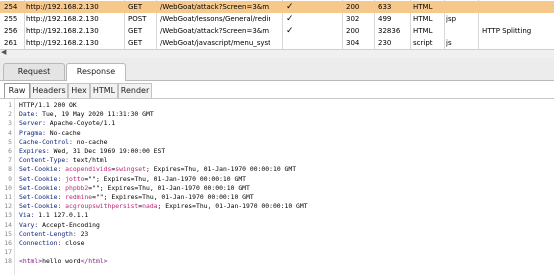 This screenshot has height=275, width=554. I want to click on line-number: 8, so click(10, 169).